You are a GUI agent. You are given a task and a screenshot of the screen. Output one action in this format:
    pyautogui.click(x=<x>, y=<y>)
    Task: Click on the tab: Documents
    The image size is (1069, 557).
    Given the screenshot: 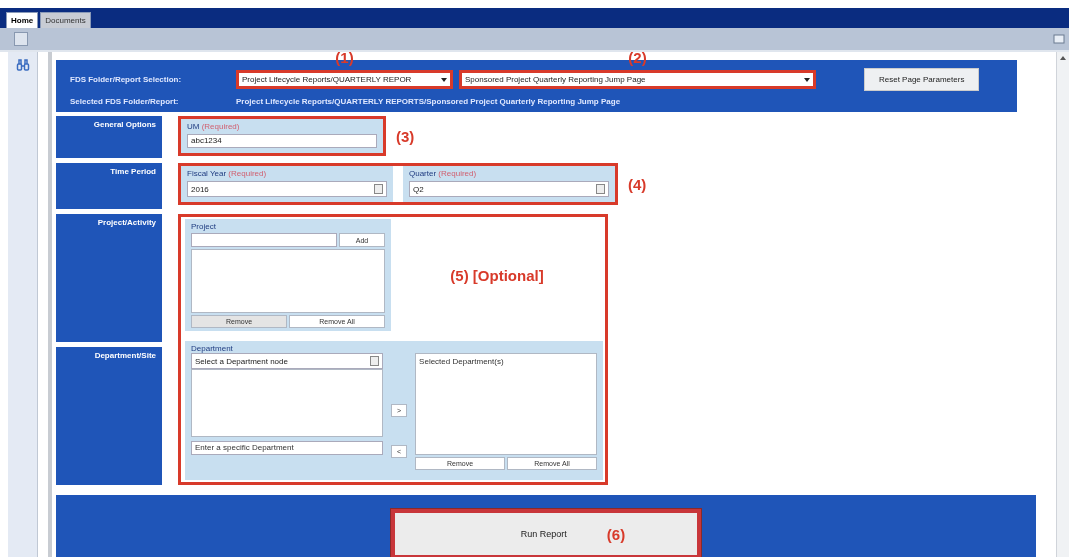 What is the action you would take?
    pyautogui.click(x=65, y=20)
    